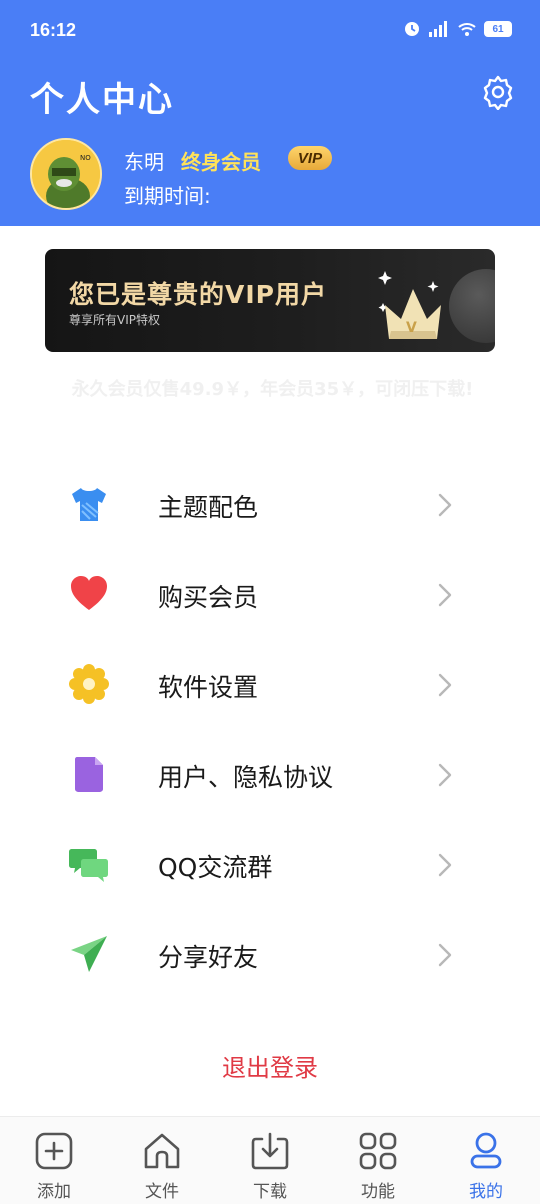  What do you see at coordinates (54, 1192) in the screenshot?
I see `nav-label: 添加` at bounding box center [54, 1192].